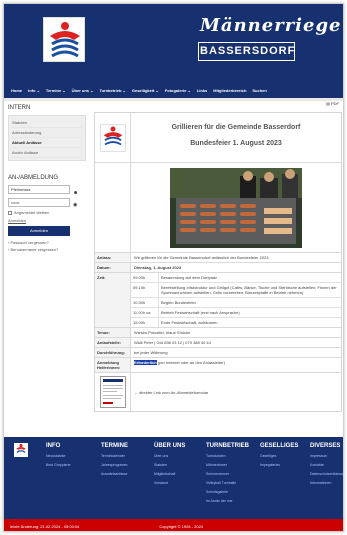 Image resolution: width=347 pixels, height=535 pixels. What do you see at coordinates (64, 39) in the screenshot?
I see `club-logo` at bounding box center [64, 39].